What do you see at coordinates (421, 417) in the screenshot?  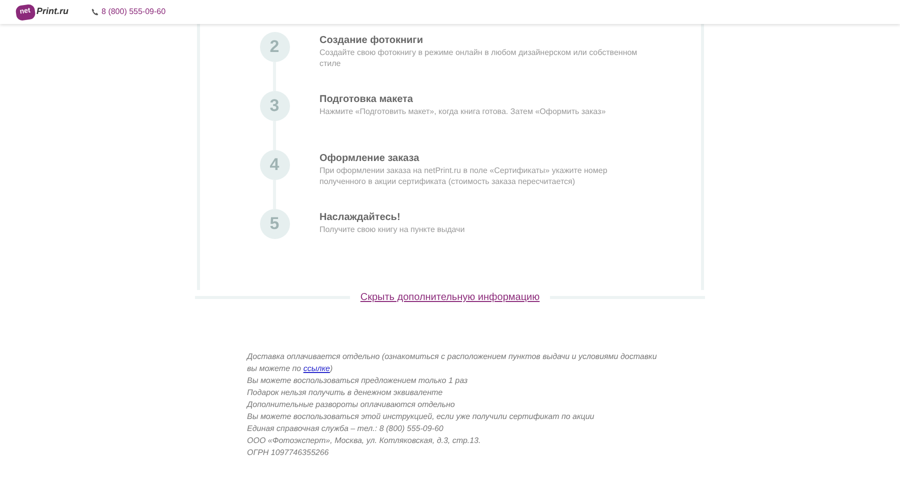 I see `note-text: Вы можете воспользоваться этой инструкцией, если уже получили сертификат по акции` at bounding box center [421, 417].